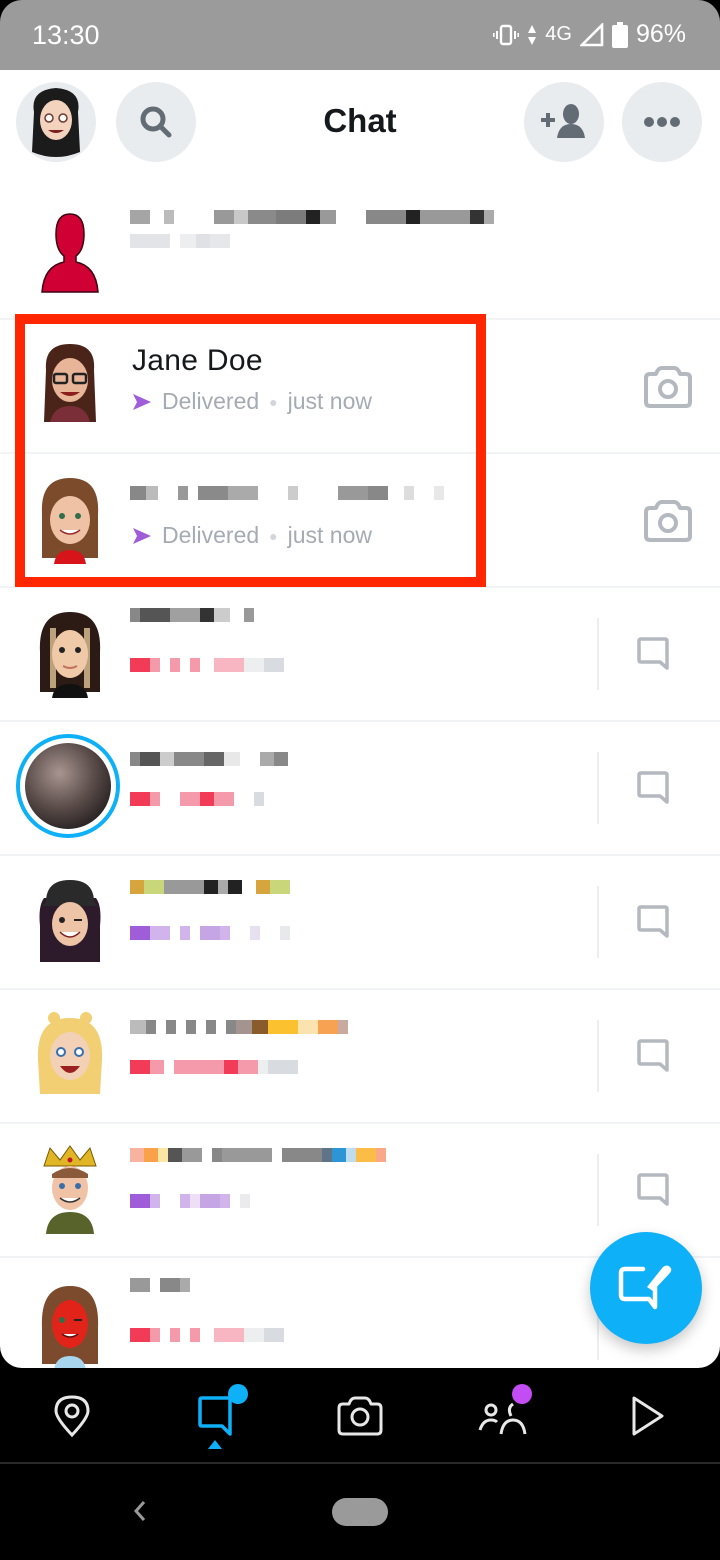  I want to click on chat-notification-badge, so click(238, 1394).